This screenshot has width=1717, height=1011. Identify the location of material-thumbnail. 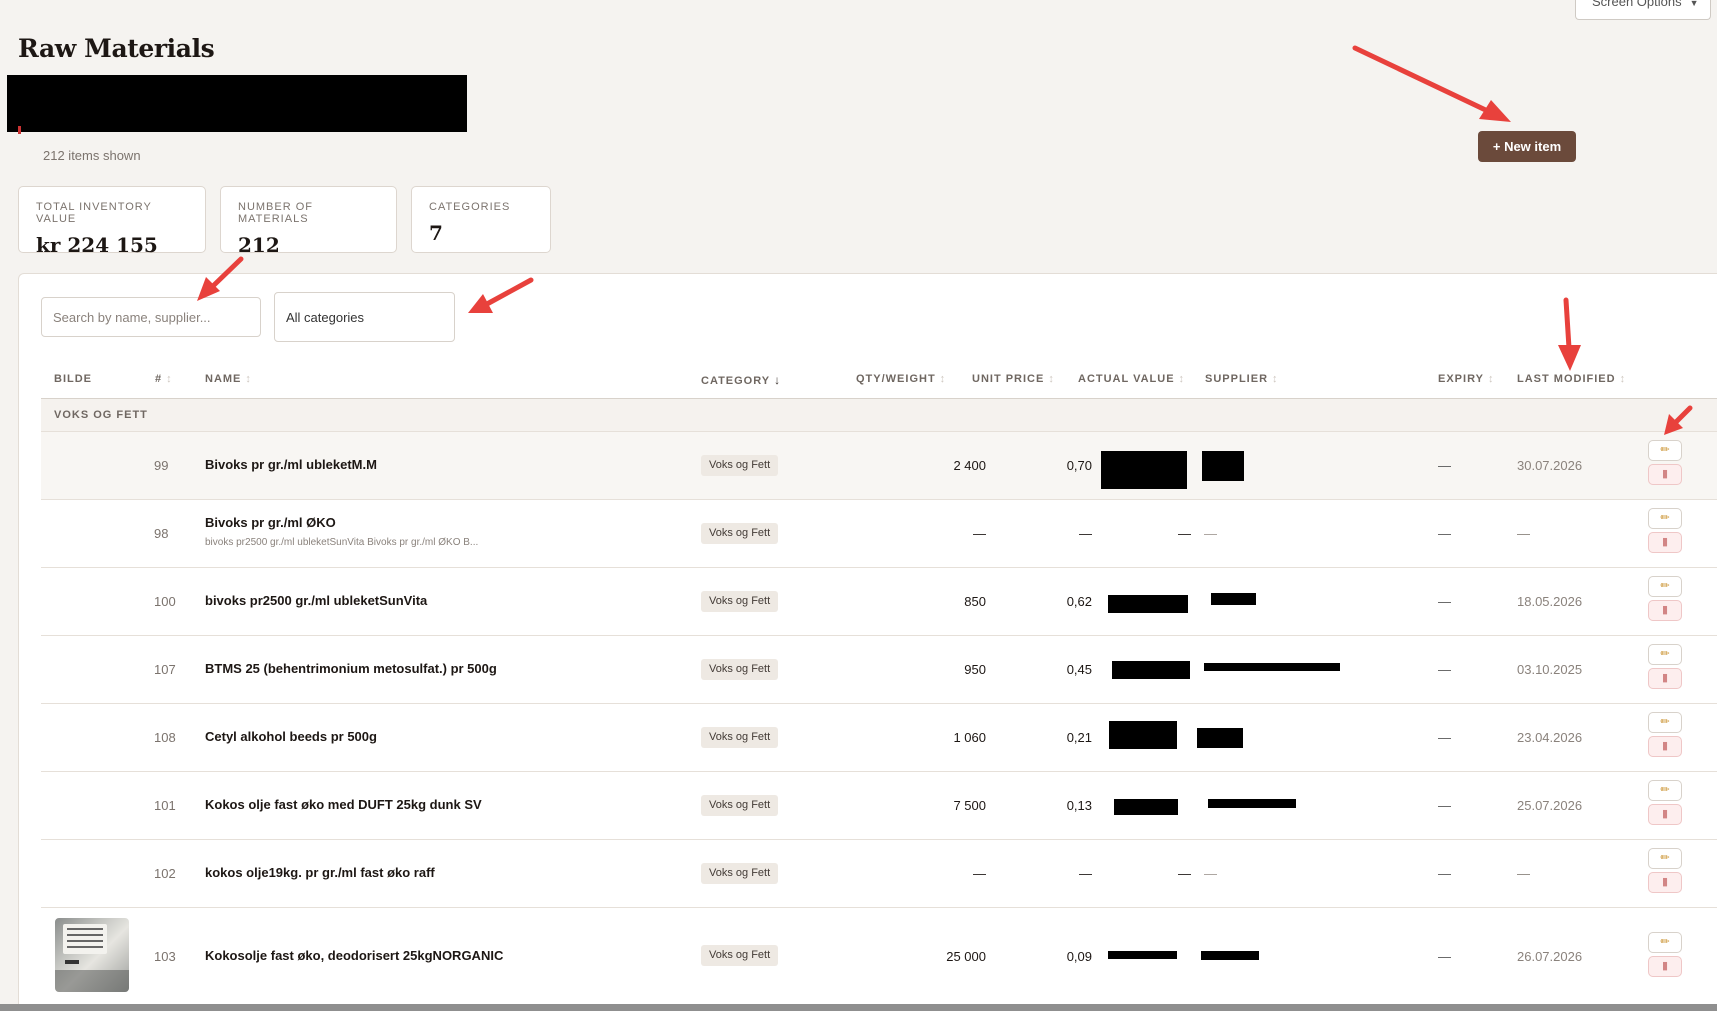
(92, 955).